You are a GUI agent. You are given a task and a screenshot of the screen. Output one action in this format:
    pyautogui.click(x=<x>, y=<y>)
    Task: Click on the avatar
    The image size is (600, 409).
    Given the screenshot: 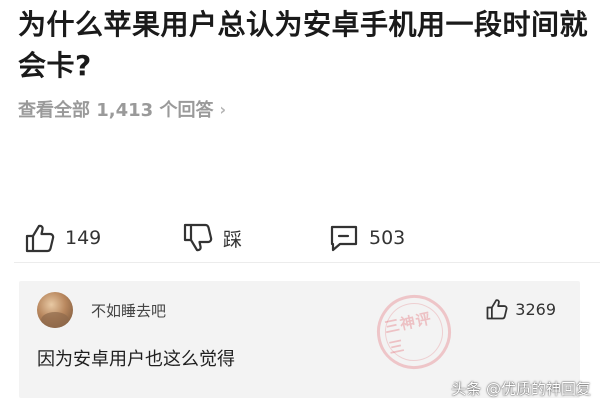 What is the action you would take?
    pyautogui.click(x=55, y=310)
    